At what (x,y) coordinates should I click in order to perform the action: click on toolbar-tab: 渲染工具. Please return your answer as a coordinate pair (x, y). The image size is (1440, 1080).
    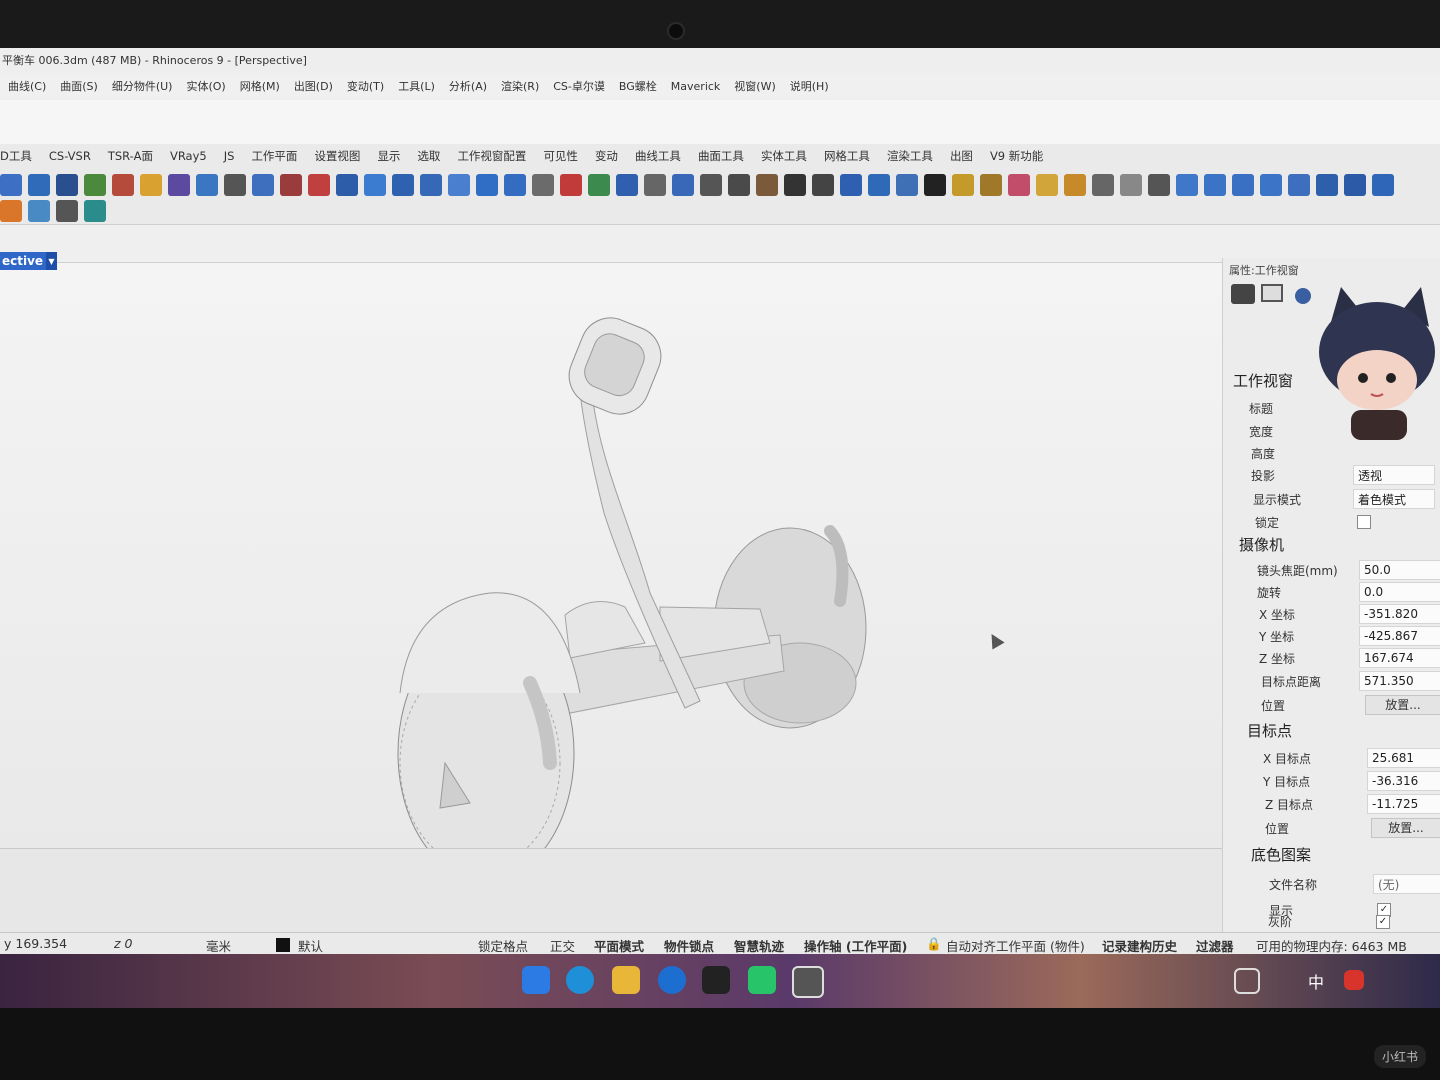
    Looking at the image, I should click on (910, 156).